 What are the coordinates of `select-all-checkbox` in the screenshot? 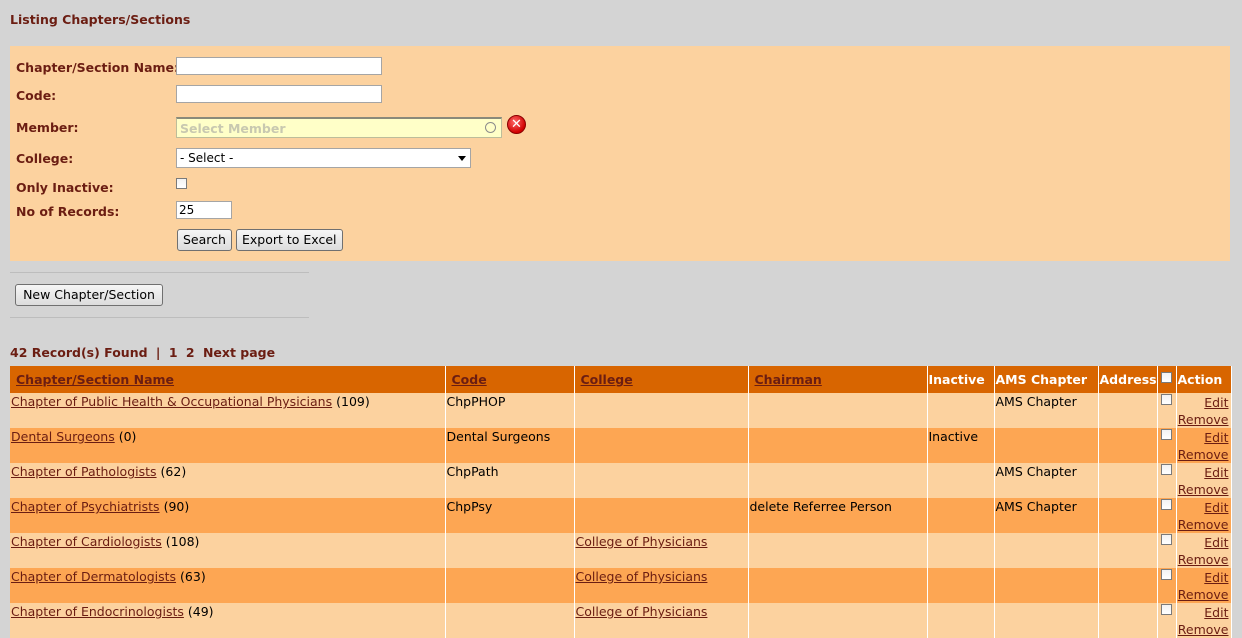 It's located at (1166, 377).